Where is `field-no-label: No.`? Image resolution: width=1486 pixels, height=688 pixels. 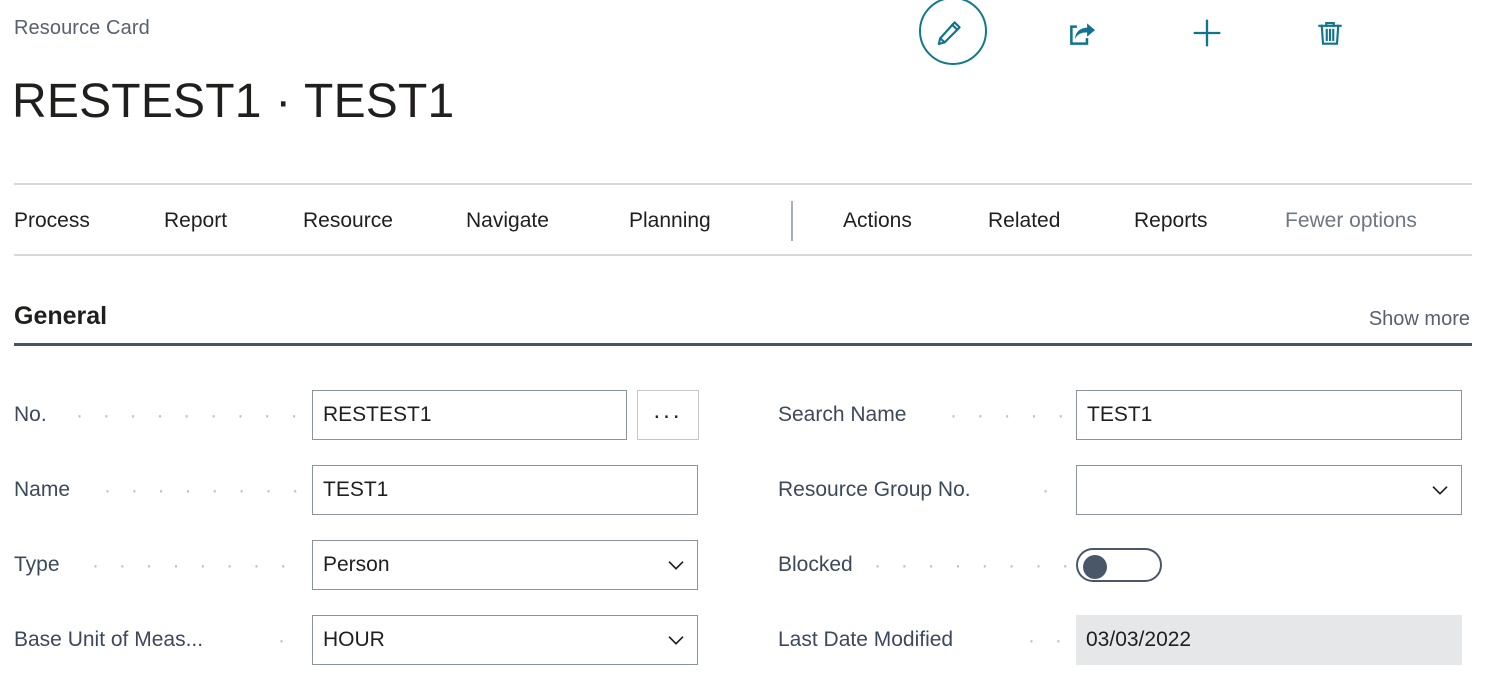
field-no-label: No. is located at coordinates (30, 414).